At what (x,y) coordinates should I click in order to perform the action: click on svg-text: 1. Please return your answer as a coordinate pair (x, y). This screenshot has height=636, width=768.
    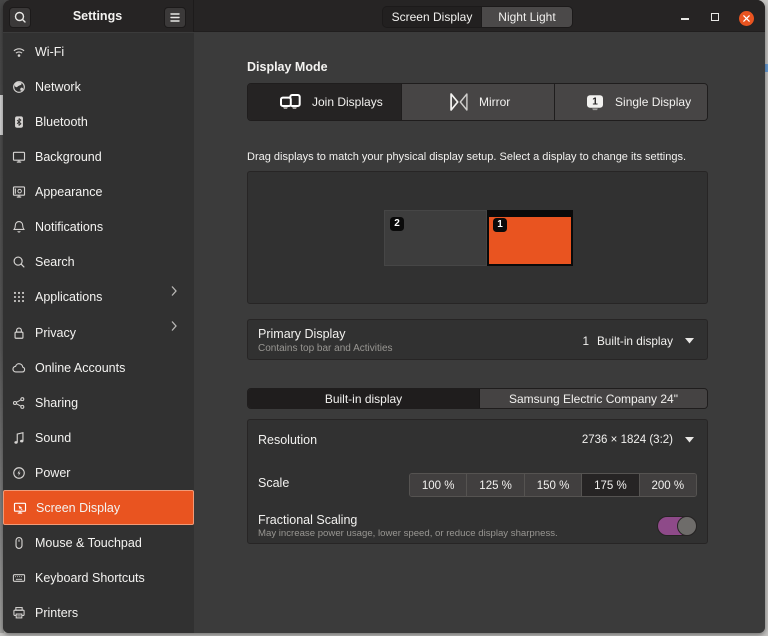
    Looking at the image, I should click on (595, 101).